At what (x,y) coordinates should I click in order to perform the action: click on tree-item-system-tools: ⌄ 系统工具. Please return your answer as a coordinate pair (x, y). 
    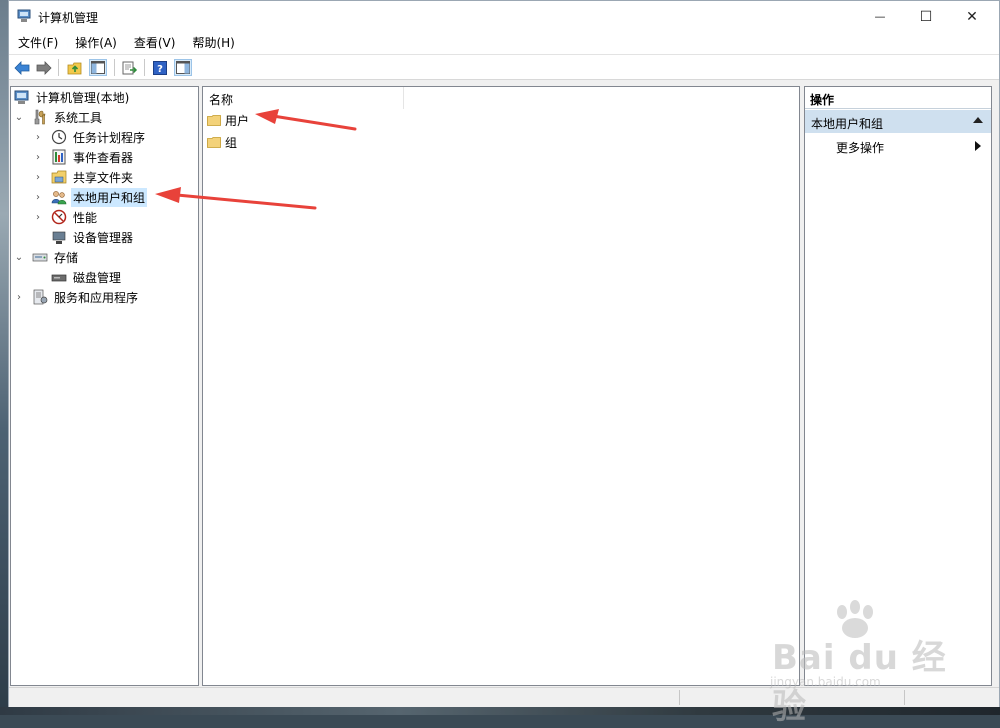
    Looking at the image, I should click on (59, 117).